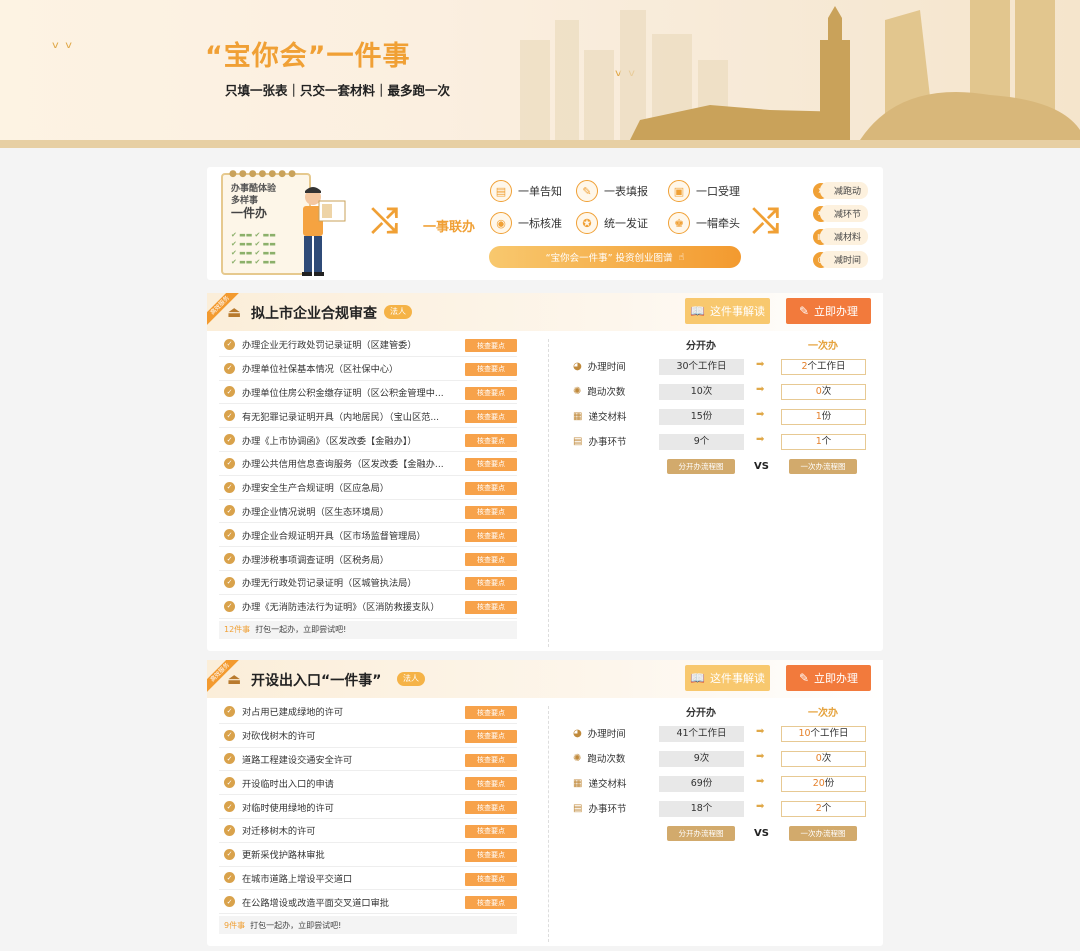 This screenshot has height=951, width=1080. What do you see at coordinates (578, 808) in the screenshot?
I see `step-icon: ▤` at bounding box center [578, 808].